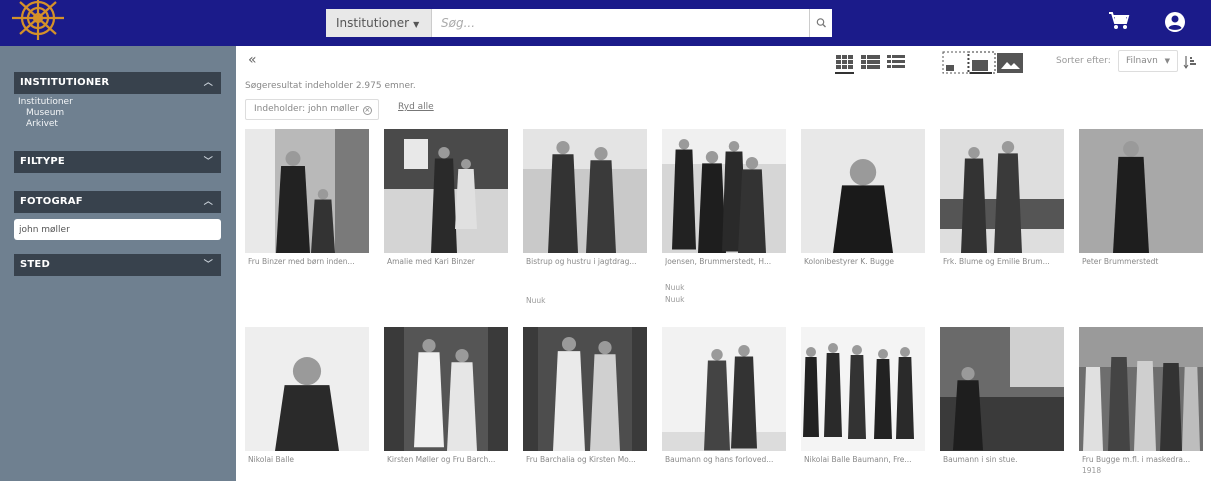 The width and height of the screenshot is (1211, 481). What do you see at coordinates (306, 109) in the screenshot?
I see `filter-chip-label: Indeholder: john møller` at bounding box center [306, 109].